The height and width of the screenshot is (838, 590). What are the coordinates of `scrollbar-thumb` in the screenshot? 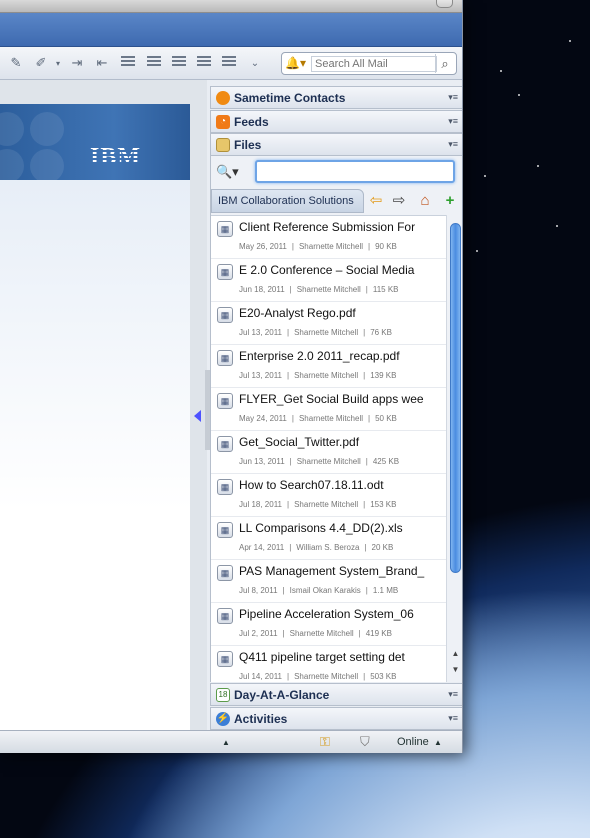 It's located at (455, 398).